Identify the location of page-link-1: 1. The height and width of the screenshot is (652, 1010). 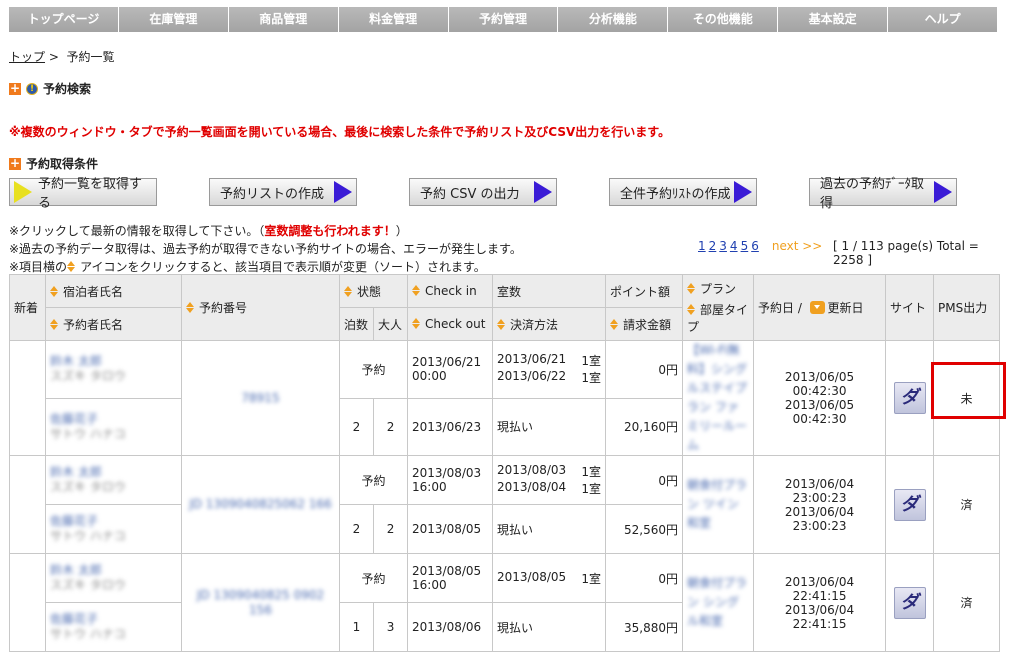
(702, 246).